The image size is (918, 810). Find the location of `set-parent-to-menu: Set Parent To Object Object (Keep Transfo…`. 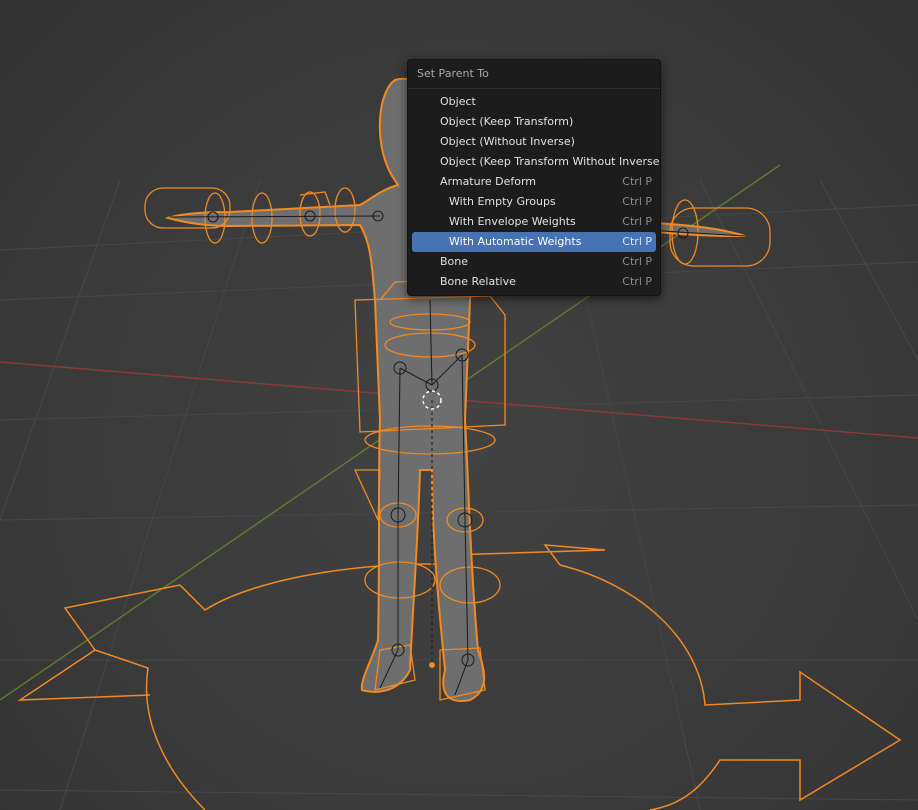

set-parent-to-menu: Set Parent To Object Object (Keep Transfo… is located at coordinates (534, 177).